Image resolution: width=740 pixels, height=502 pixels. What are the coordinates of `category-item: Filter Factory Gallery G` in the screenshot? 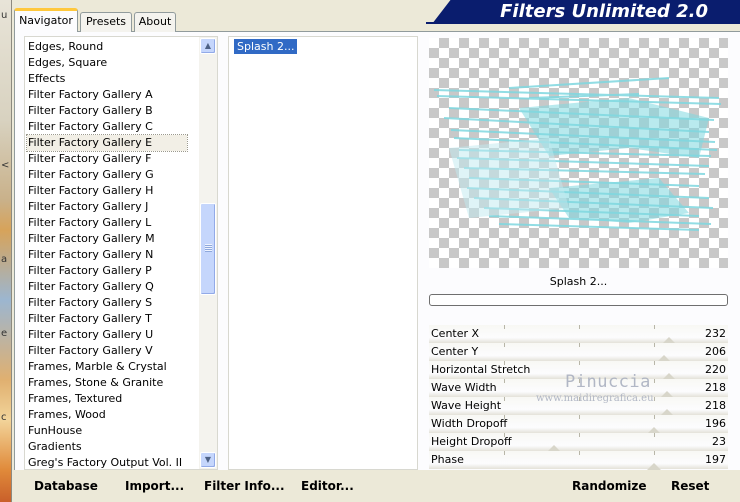 It's located at (107, 175).